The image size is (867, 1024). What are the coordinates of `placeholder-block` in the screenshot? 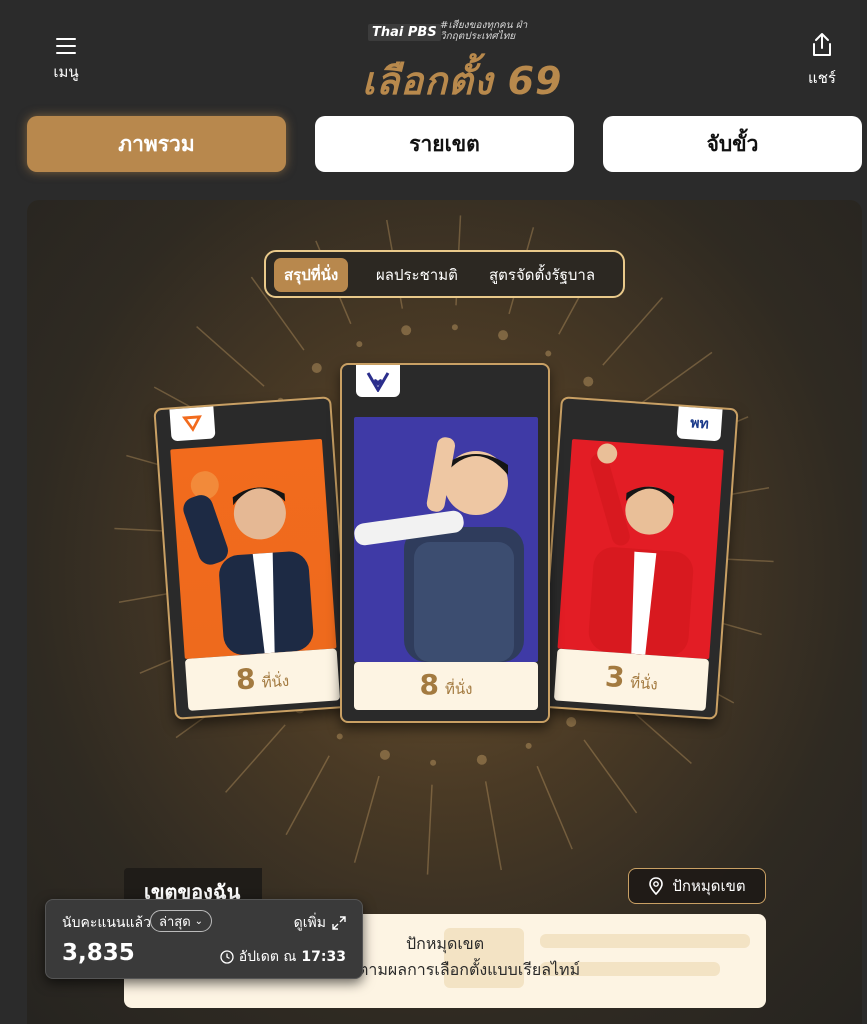 It's located at (645, 941).